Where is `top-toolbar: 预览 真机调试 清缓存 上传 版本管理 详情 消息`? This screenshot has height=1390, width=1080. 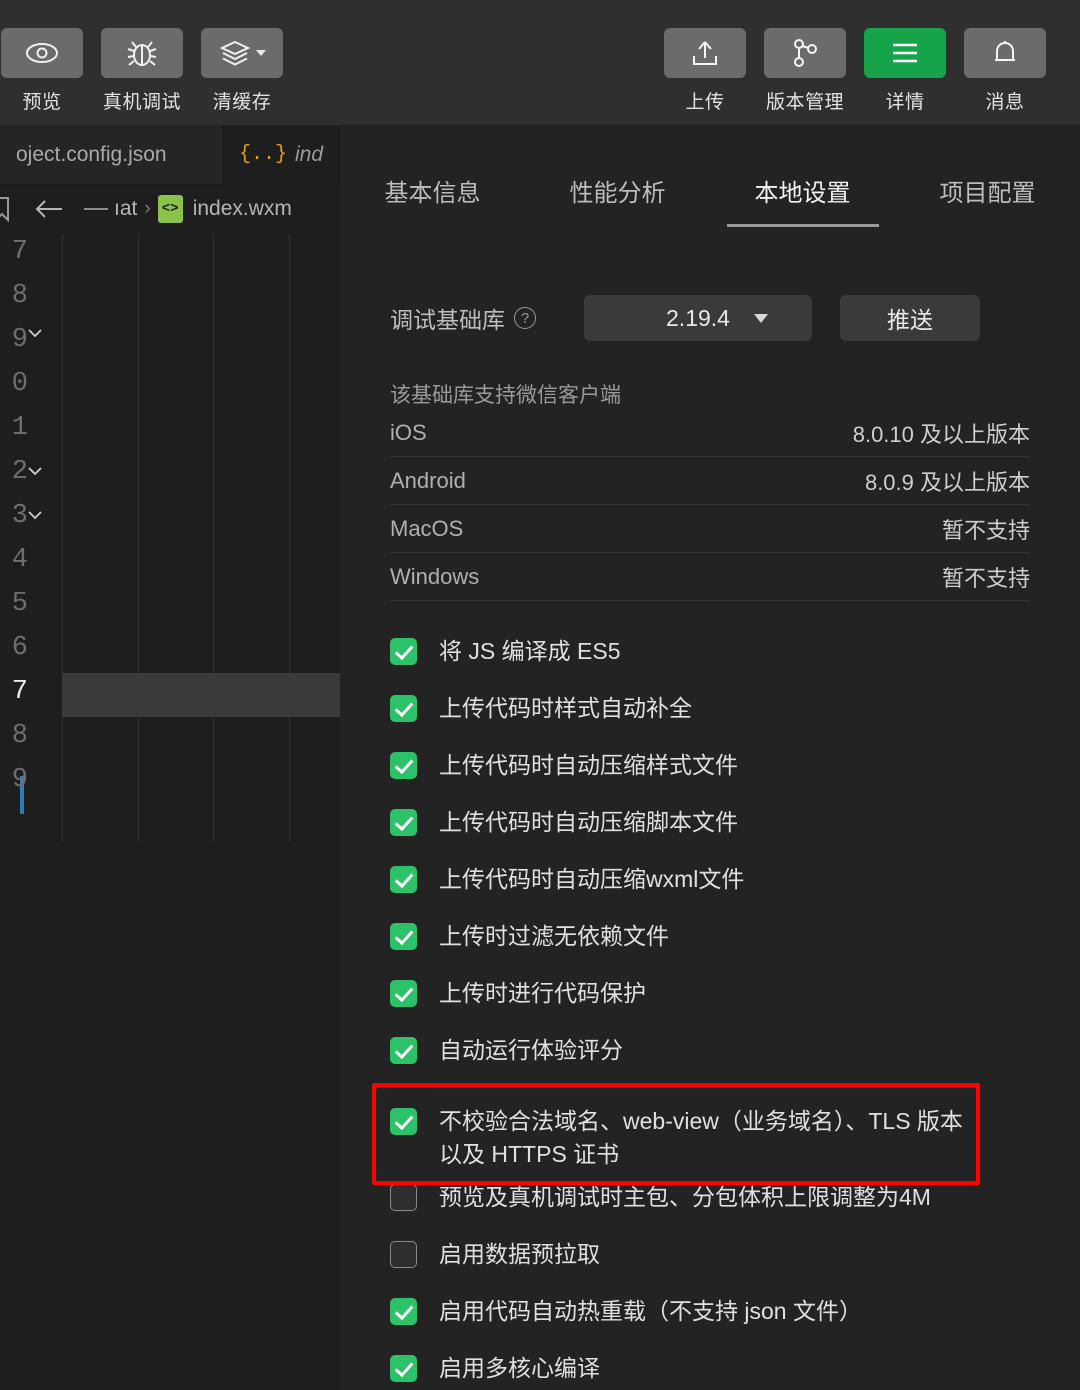 top-toolbar: 预览 真机调试 清缓存 上传 版本管理 详情 消息 is located at coordinates (540, 62).